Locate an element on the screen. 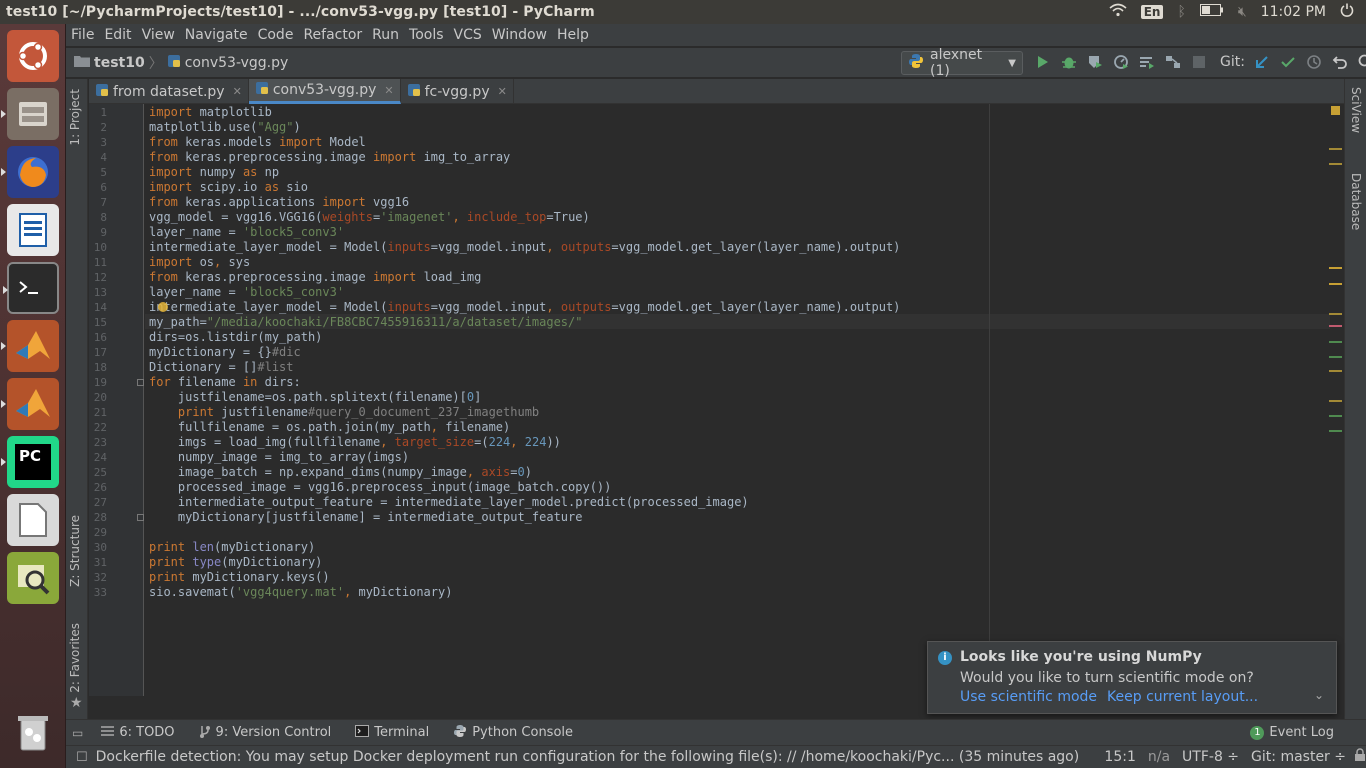 The height and width of the screenshot is (768, 1366). libreoffice-icon is located at coordinates (33, 520).